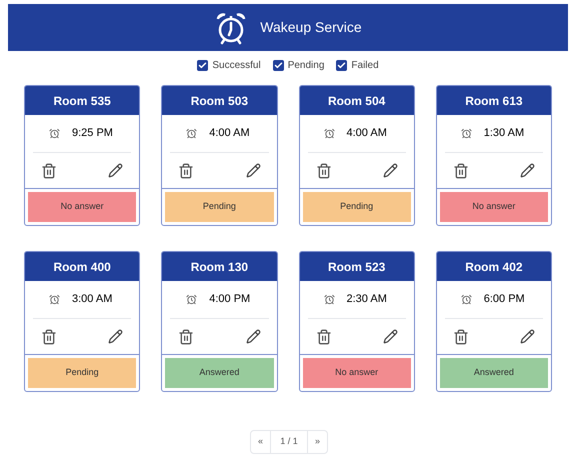  Describe the element at coordinates (261, 442) in the screenshot. I see `previous-page-button: «` at that location.